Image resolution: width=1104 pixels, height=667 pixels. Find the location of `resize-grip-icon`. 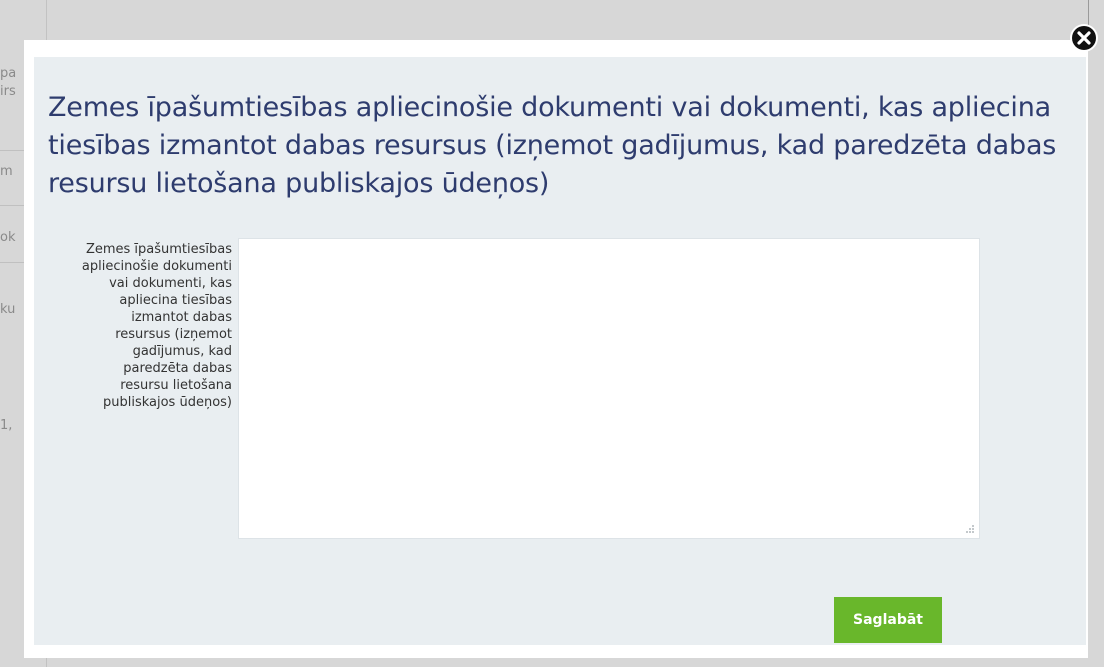

resize-grip-icon is located at coordinates (969, 528).